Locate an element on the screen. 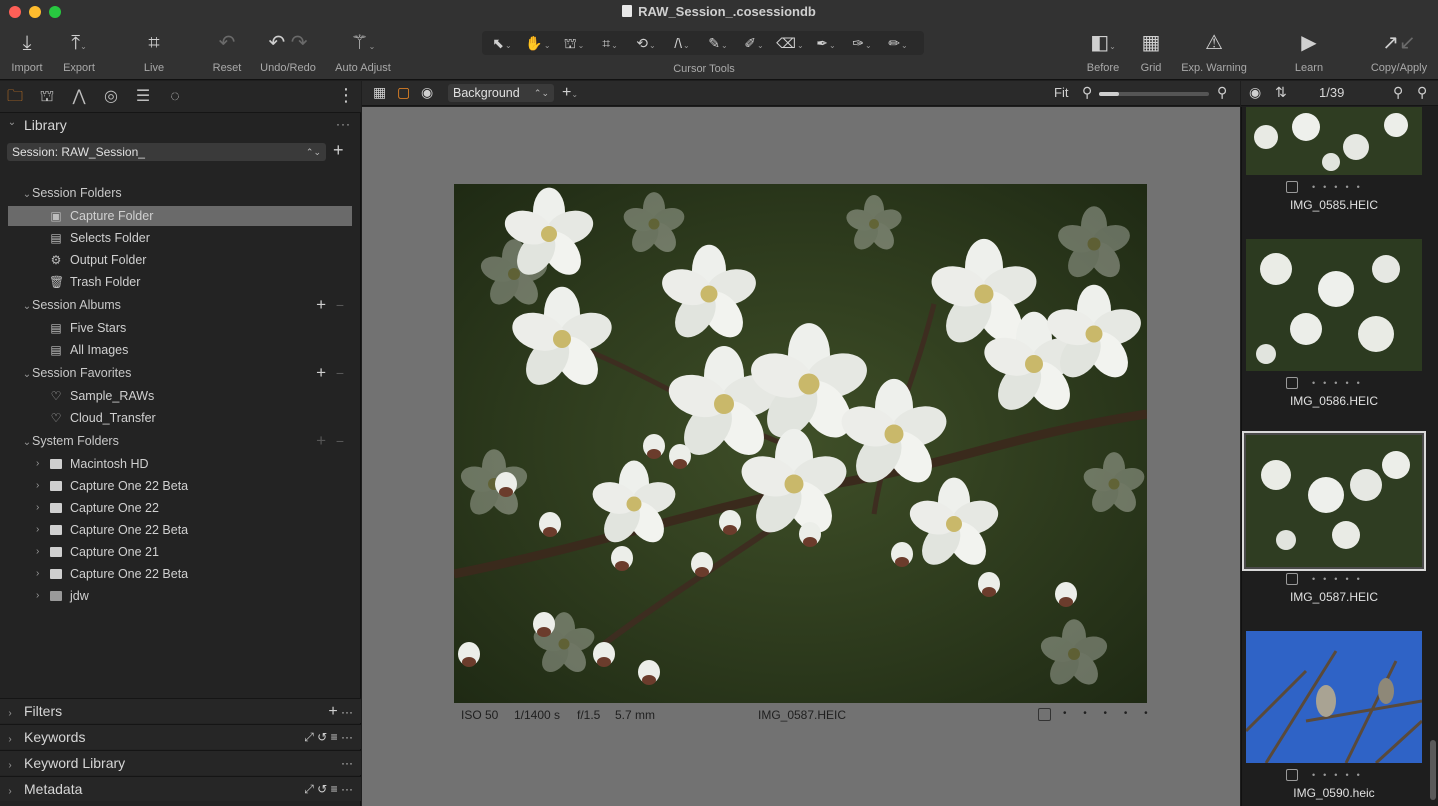  folder-output: ⚙ Output Folder is located at coordinates (180, 260).